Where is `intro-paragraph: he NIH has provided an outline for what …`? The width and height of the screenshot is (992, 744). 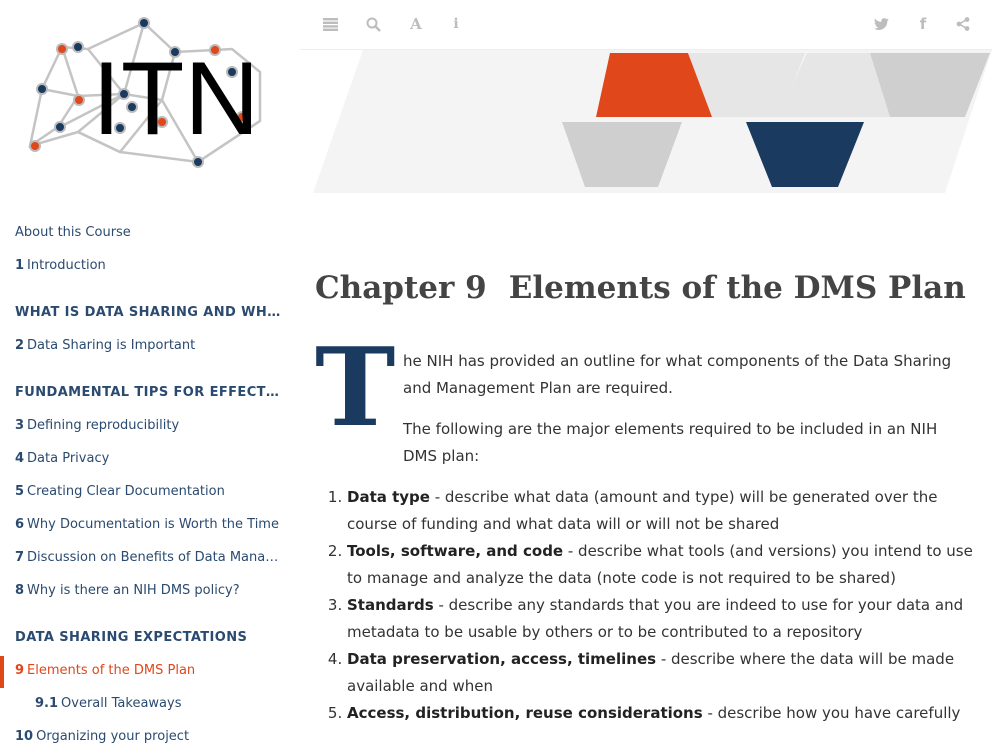
intro-paragraph: he NIH has provided an outline for what … is located at coordinates (677, 374).